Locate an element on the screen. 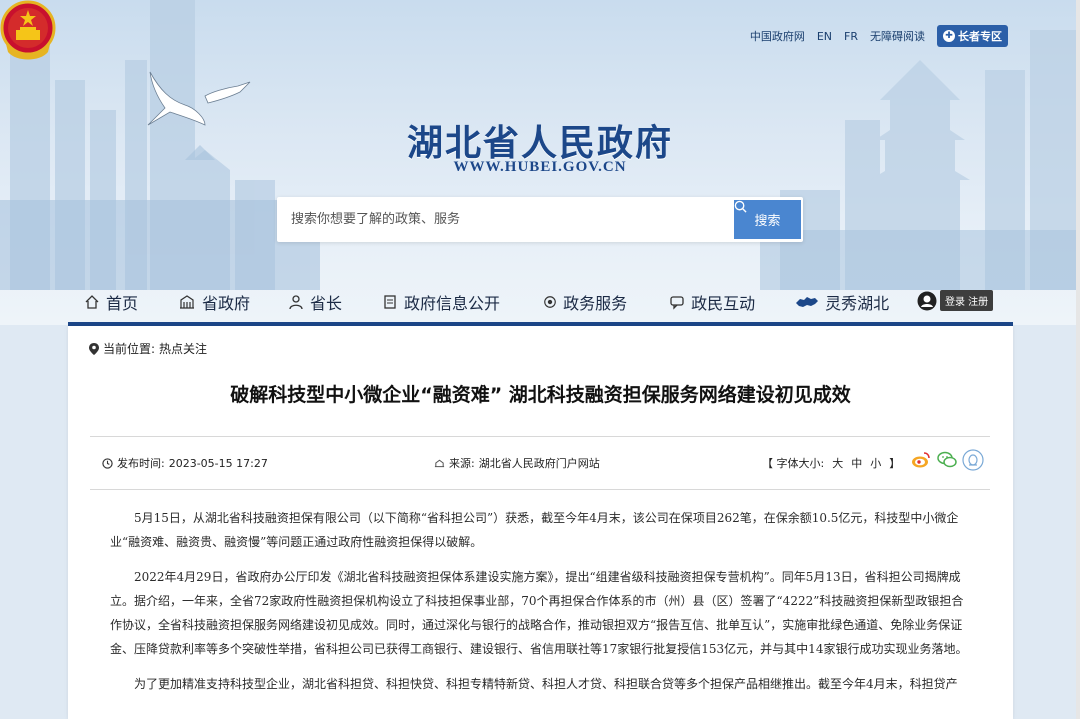 This screenshot has width=1080, height=719. elder-zone-label: 长者专区 is located at coordinates (980, 36).